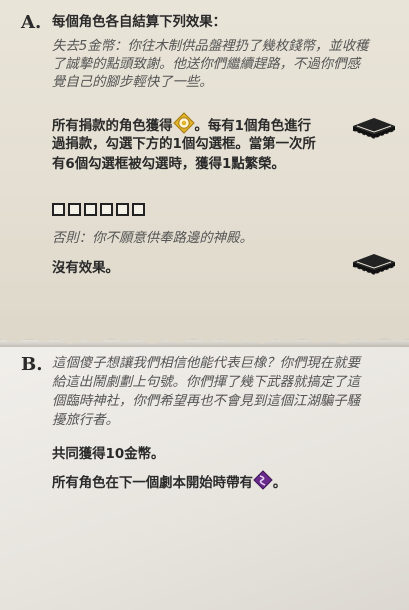 The height and width of the screenshot is (610, 409). I want to click on flavor-line: 了誠摯的點頭致謝。他送你們繼續趕路，不過你們感, so click(206, 64).